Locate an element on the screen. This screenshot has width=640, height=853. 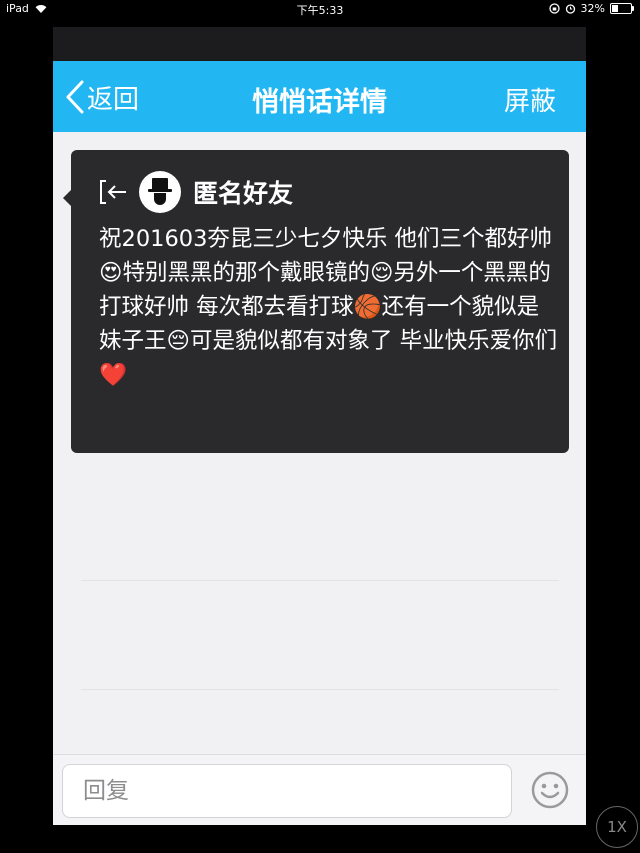
reply-bar is located at coordinates (319, 789).